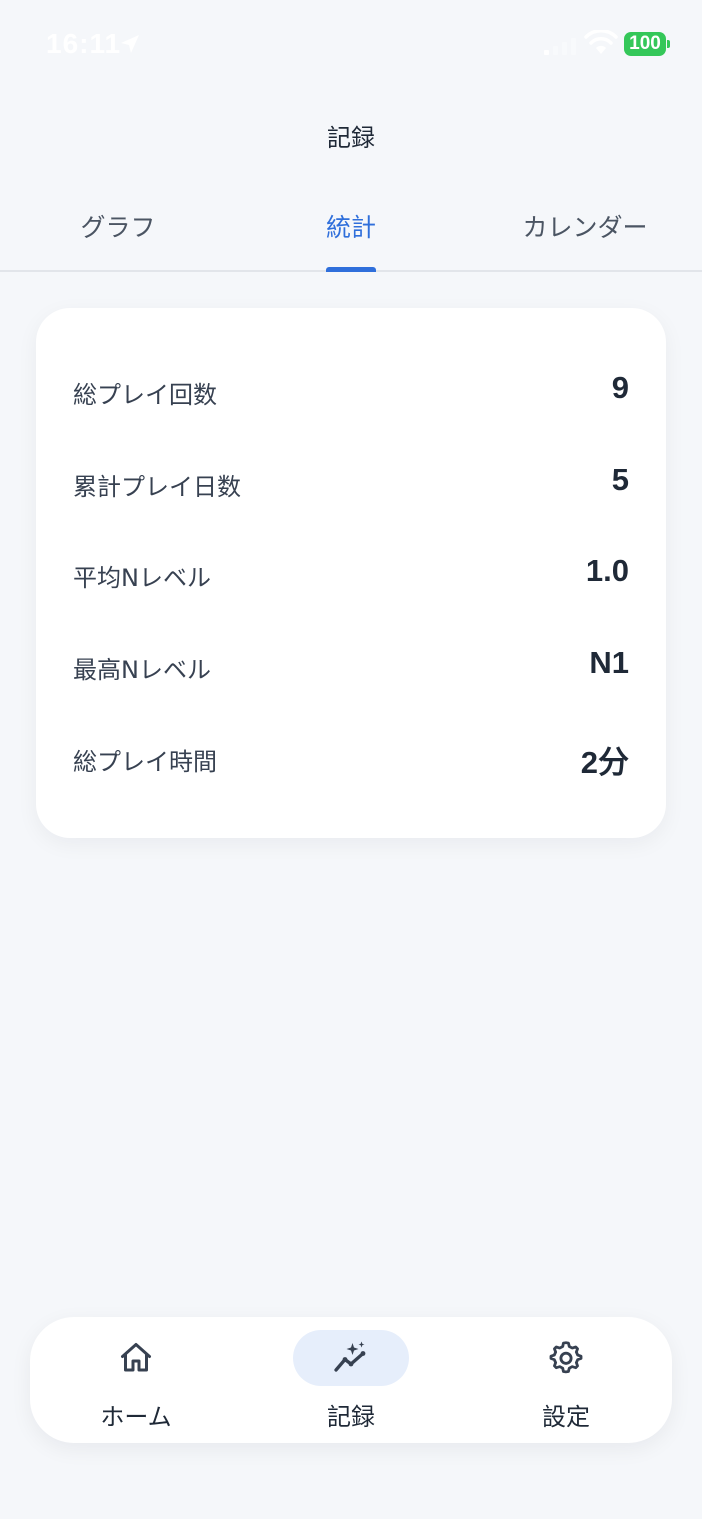  What do you see at coordinates (560, 46) in the screenshot?
I see `cellular-signal-icon` at bounding box center [560, 46].